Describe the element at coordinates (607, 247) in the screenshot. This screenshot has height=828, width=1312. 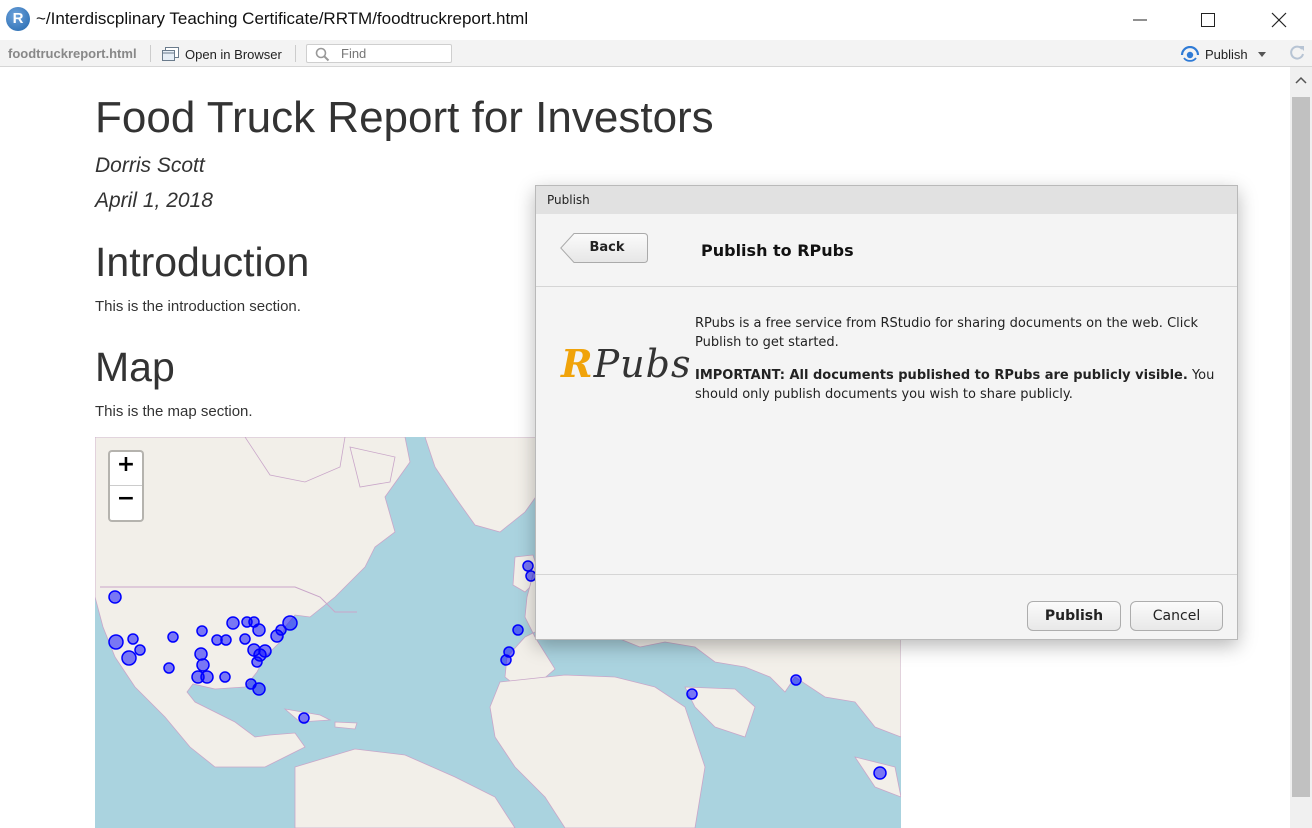
I see `back-button-label: Back` at that location.